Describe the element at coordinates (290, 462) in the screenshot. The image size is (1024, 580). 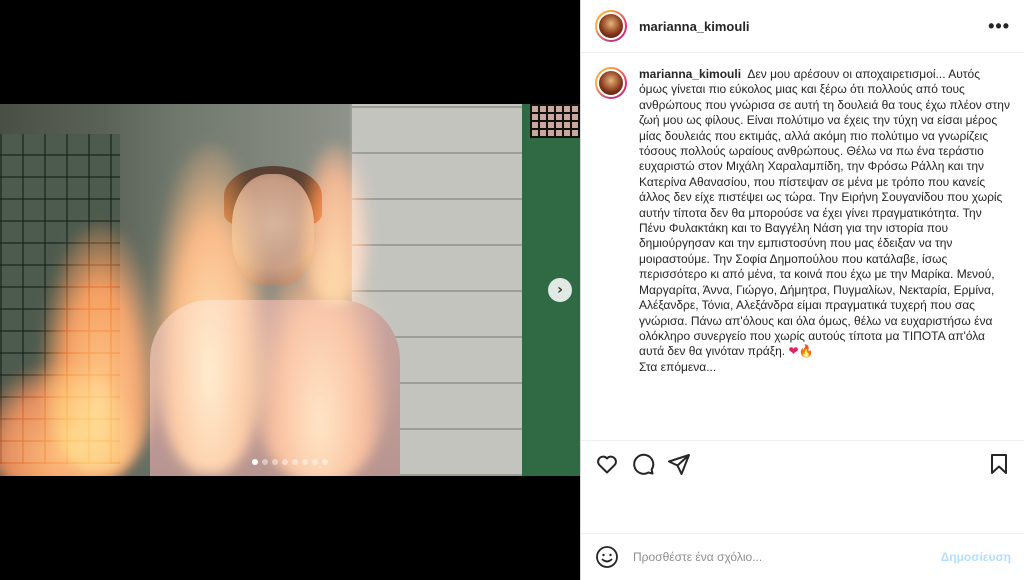
I see `carousel-indicator` at that location.